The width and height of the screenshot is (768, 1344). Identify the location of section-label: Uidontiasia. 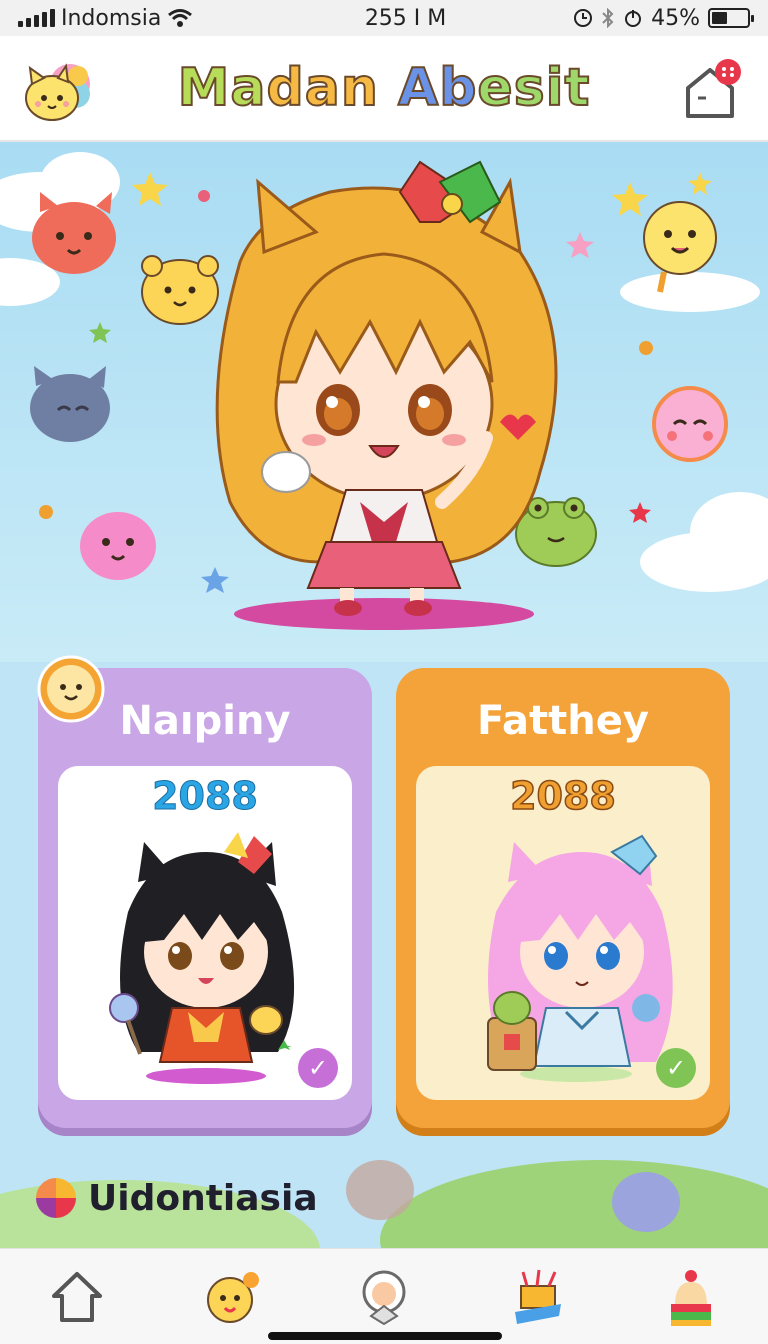
(176, 1198).